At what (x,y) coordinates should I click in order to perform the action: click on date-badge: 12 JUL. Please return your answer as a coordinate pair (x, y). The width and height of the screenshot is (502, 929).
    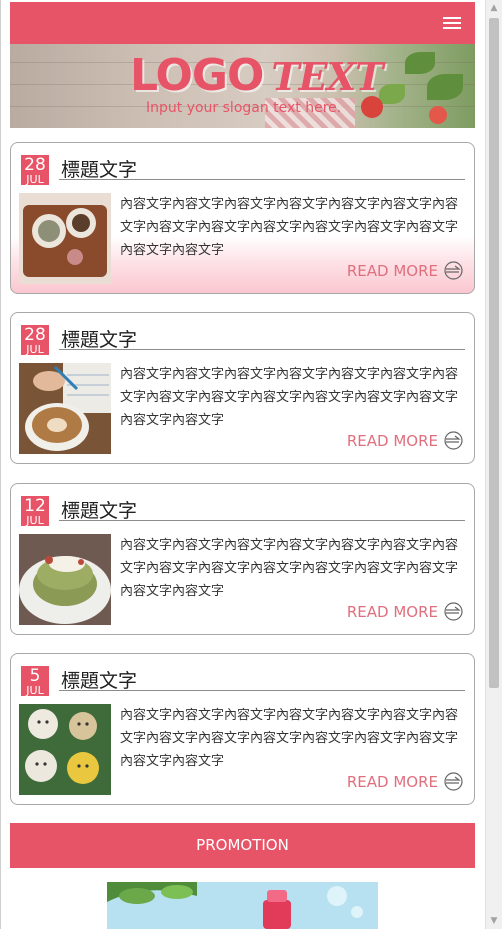
    Looking at the image, I should click on (35, 511).